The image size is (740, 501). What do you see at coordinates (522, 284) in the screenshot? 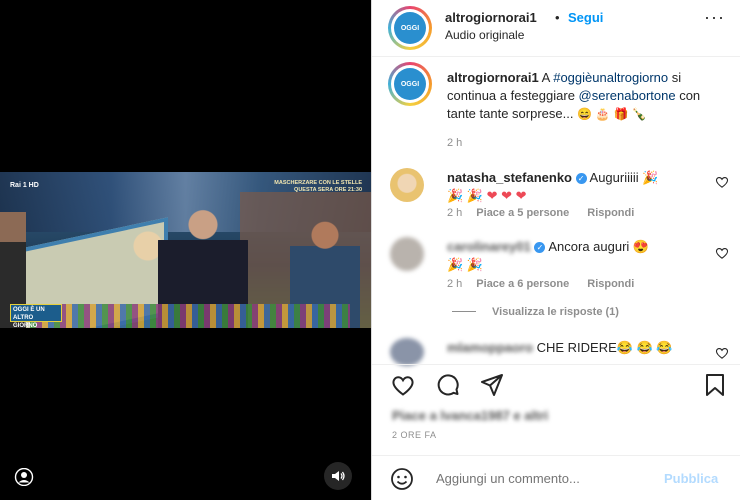
I see `comment-likes: Piace a 6 persone` at bounding box center [522, 284].